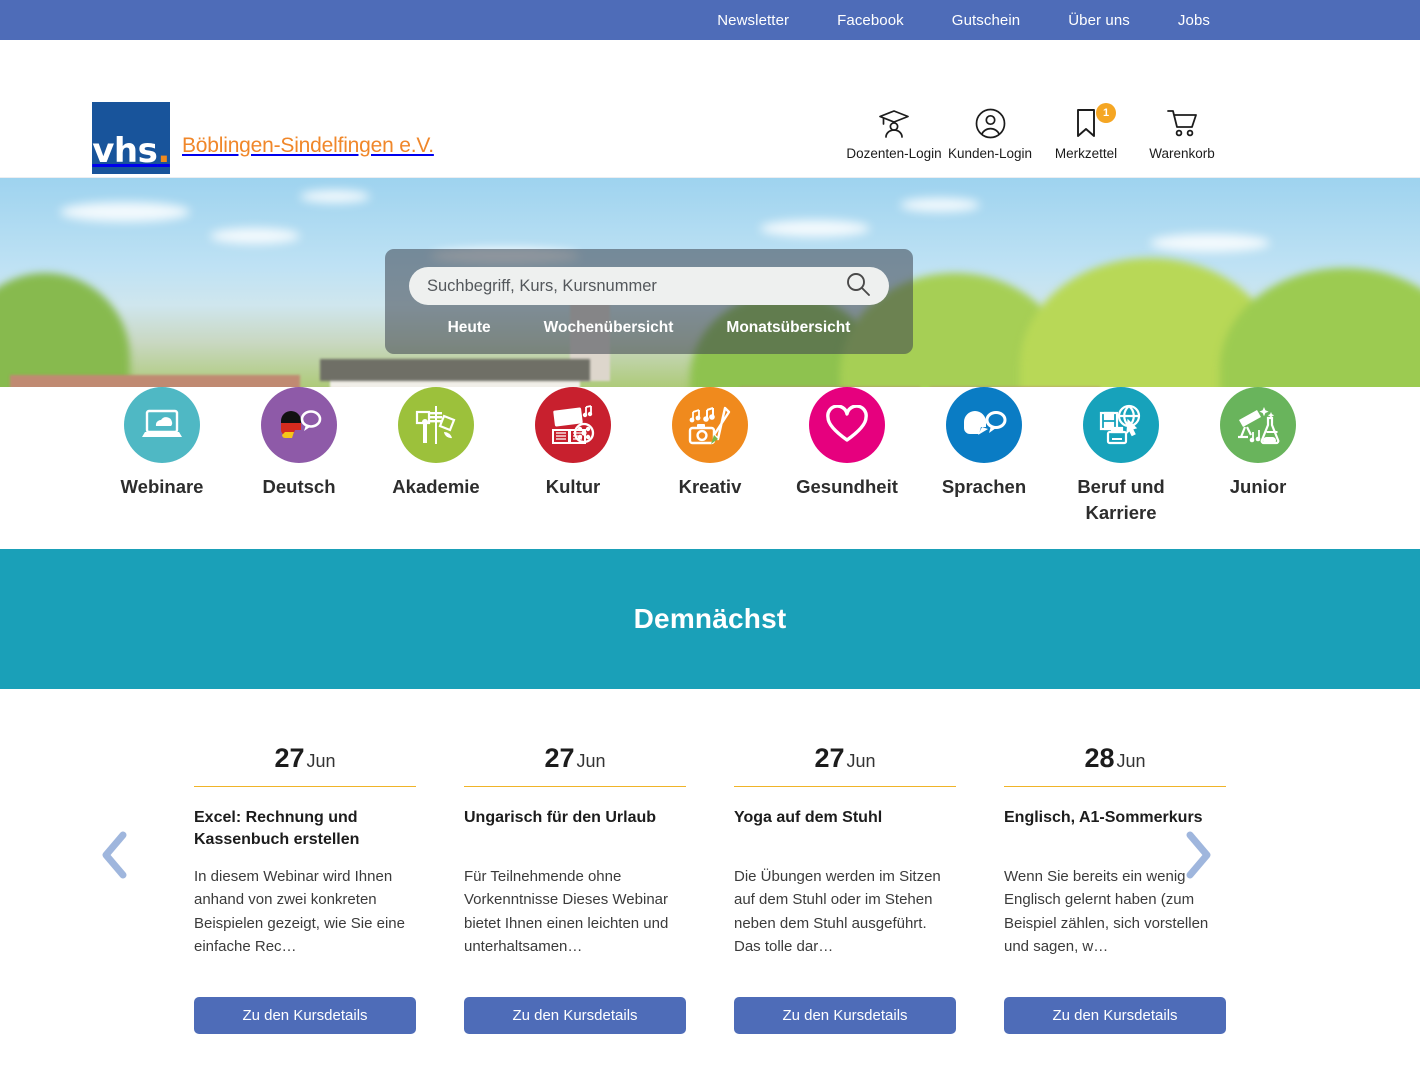 This screenshot has height=1065, width=1420. I want to click on telescope-flask-icon, so click(1258, 425).